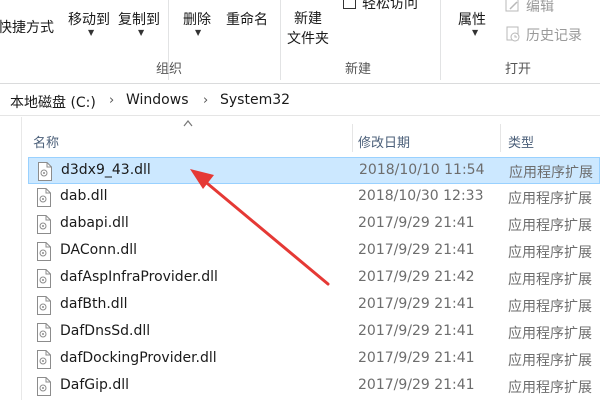 The image size is (600, 400). What do you see at coordinates (138, 358) in the screenshot?
I see `file-name: dafDockingProvider.dll` at bounding box center [138, 358].